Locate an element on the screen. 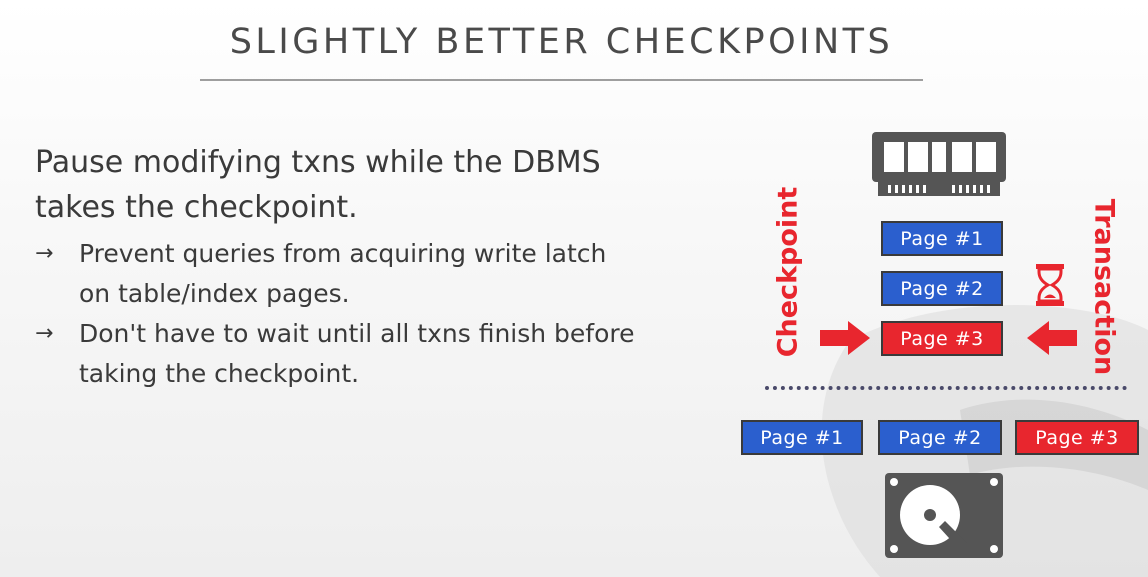 Image resolution: width=1148 pixels, height=577 pixels. memory-page-3: Page #3 is located at coordinates (942, 338).